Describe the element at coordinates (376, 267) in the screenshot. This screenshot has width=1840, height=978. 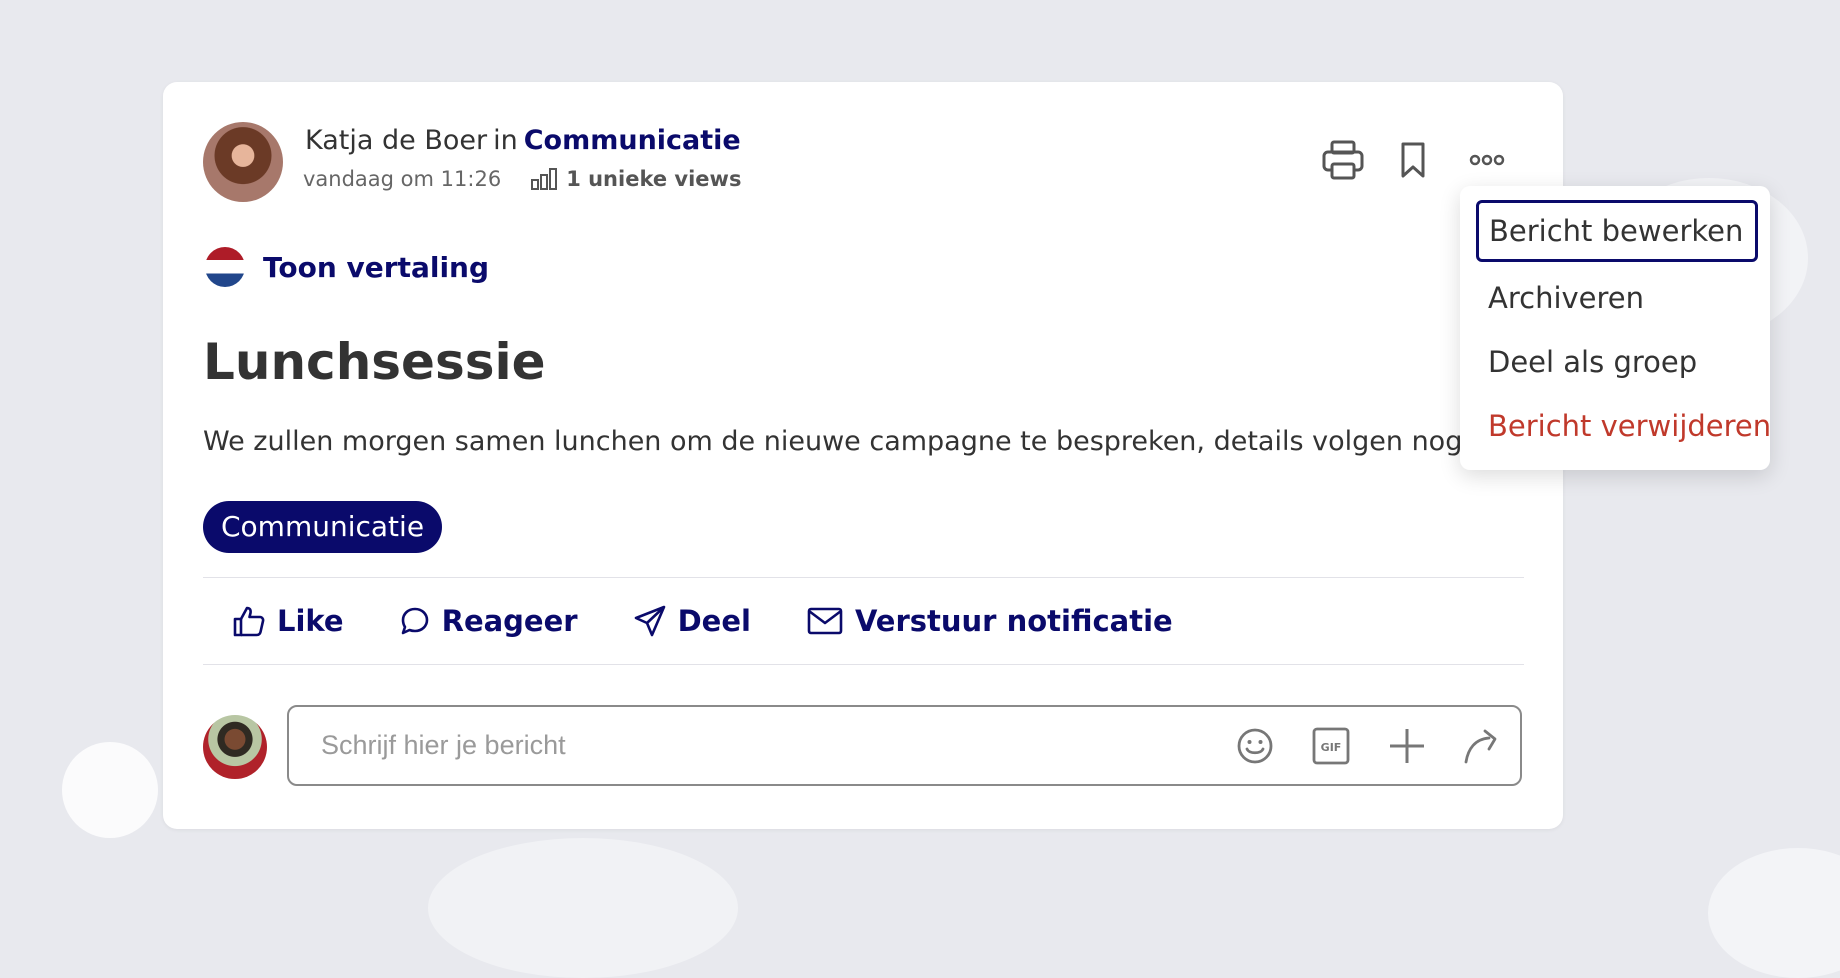
I see `translate-label: Toon vertaling` at that location.